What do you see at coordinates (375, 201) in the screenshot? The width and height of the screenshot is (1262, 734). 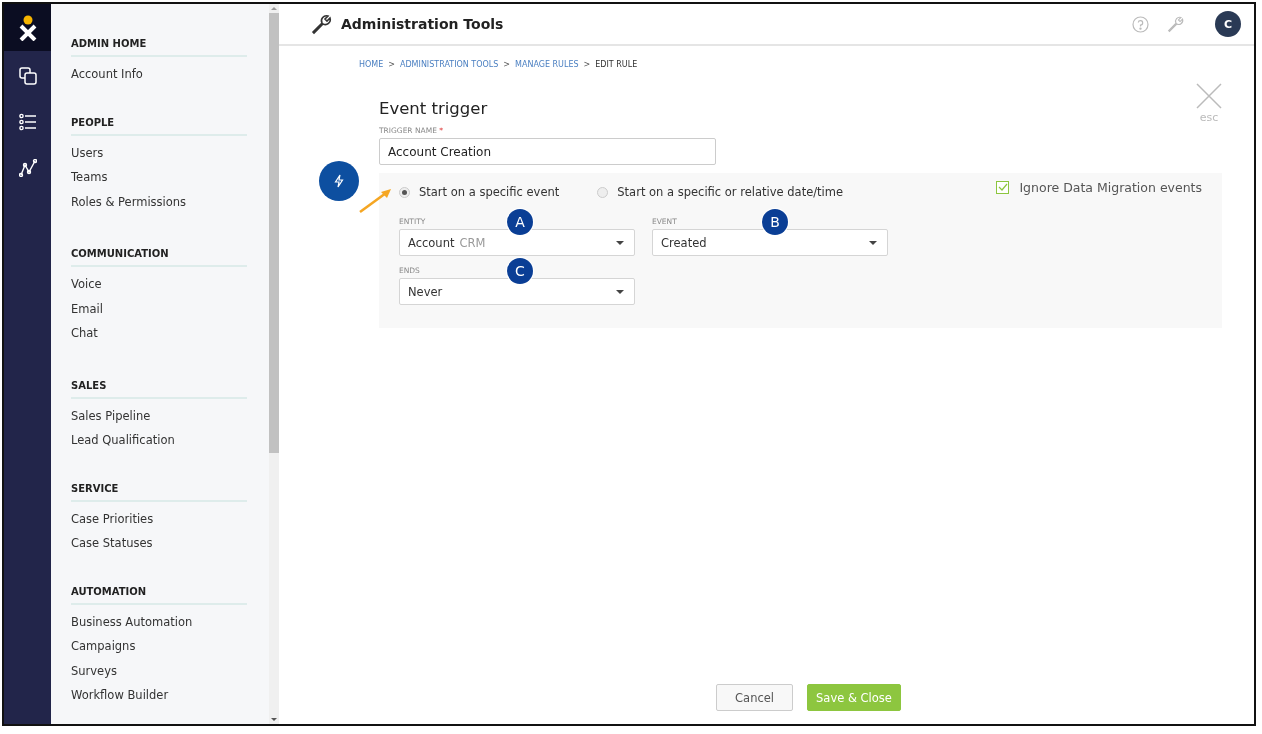 I see `pointer-arrow` at bounding box center [375, 201].